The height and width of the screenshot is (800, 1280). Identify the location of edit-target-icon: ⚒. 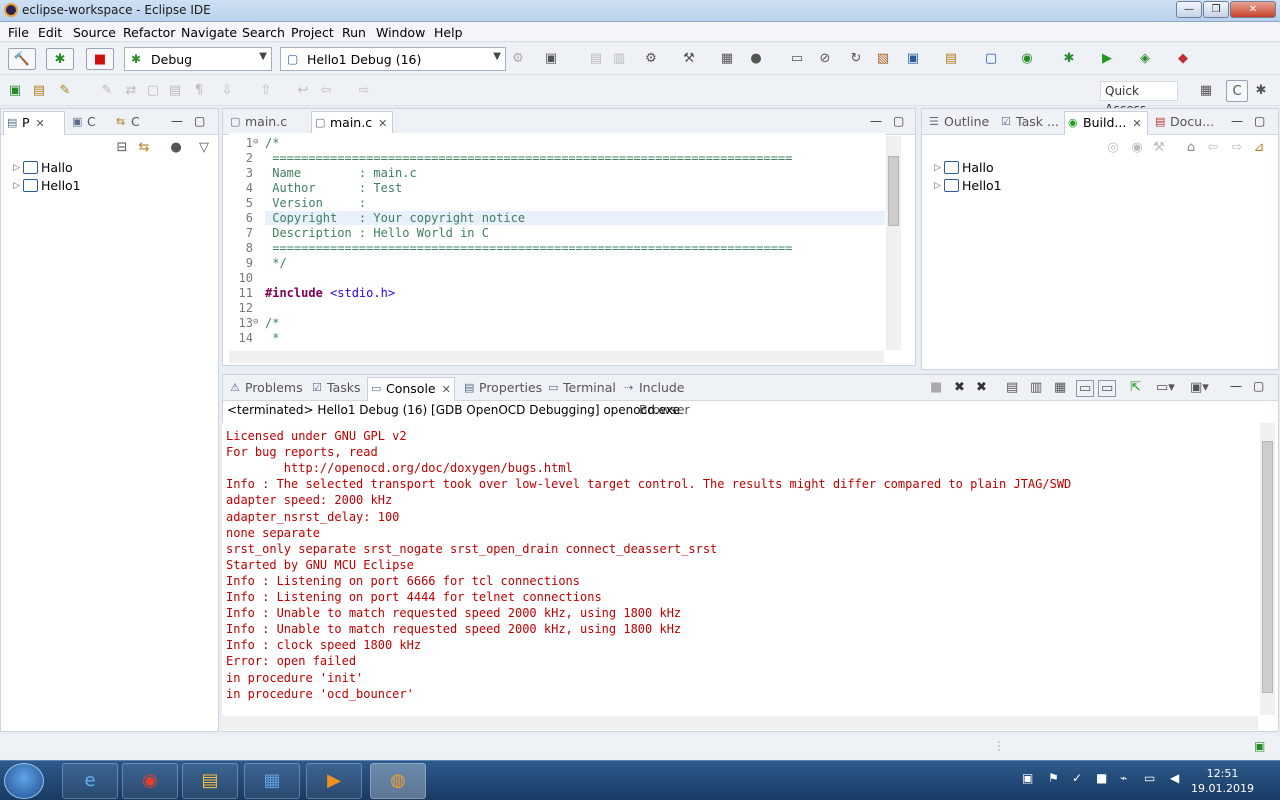
(1159, 148).